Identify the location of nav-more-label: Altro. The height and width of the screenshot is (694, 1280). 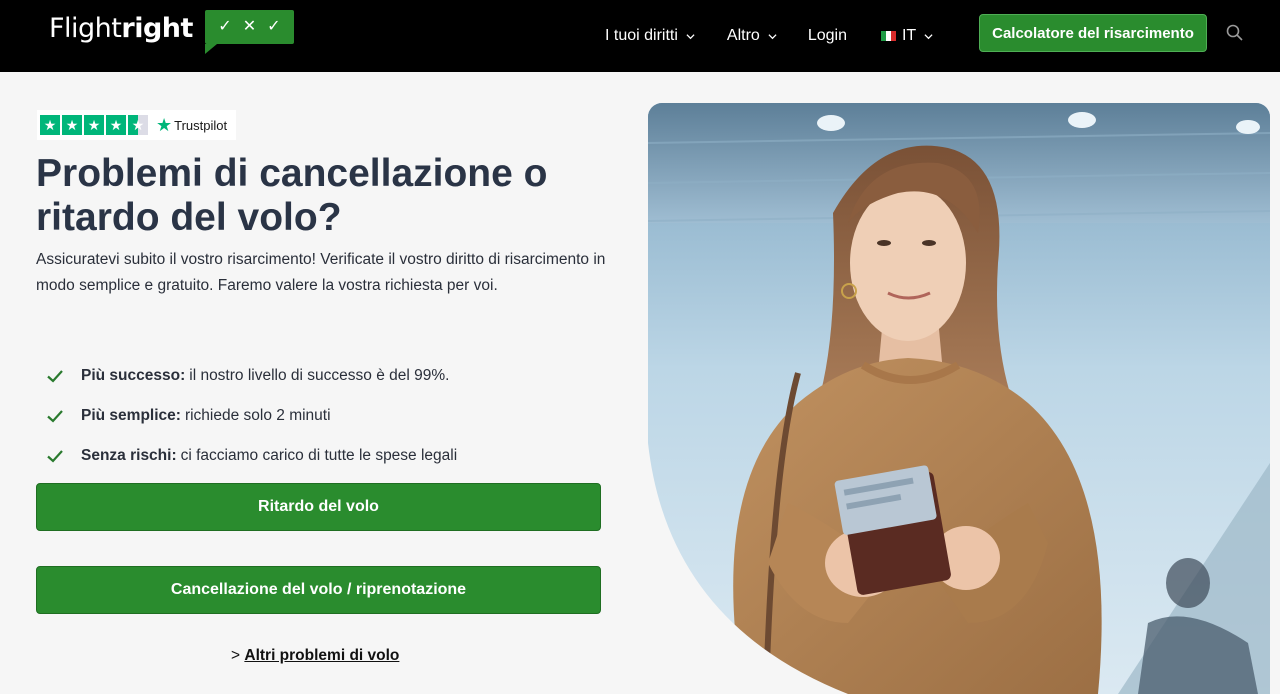
(743, 35).